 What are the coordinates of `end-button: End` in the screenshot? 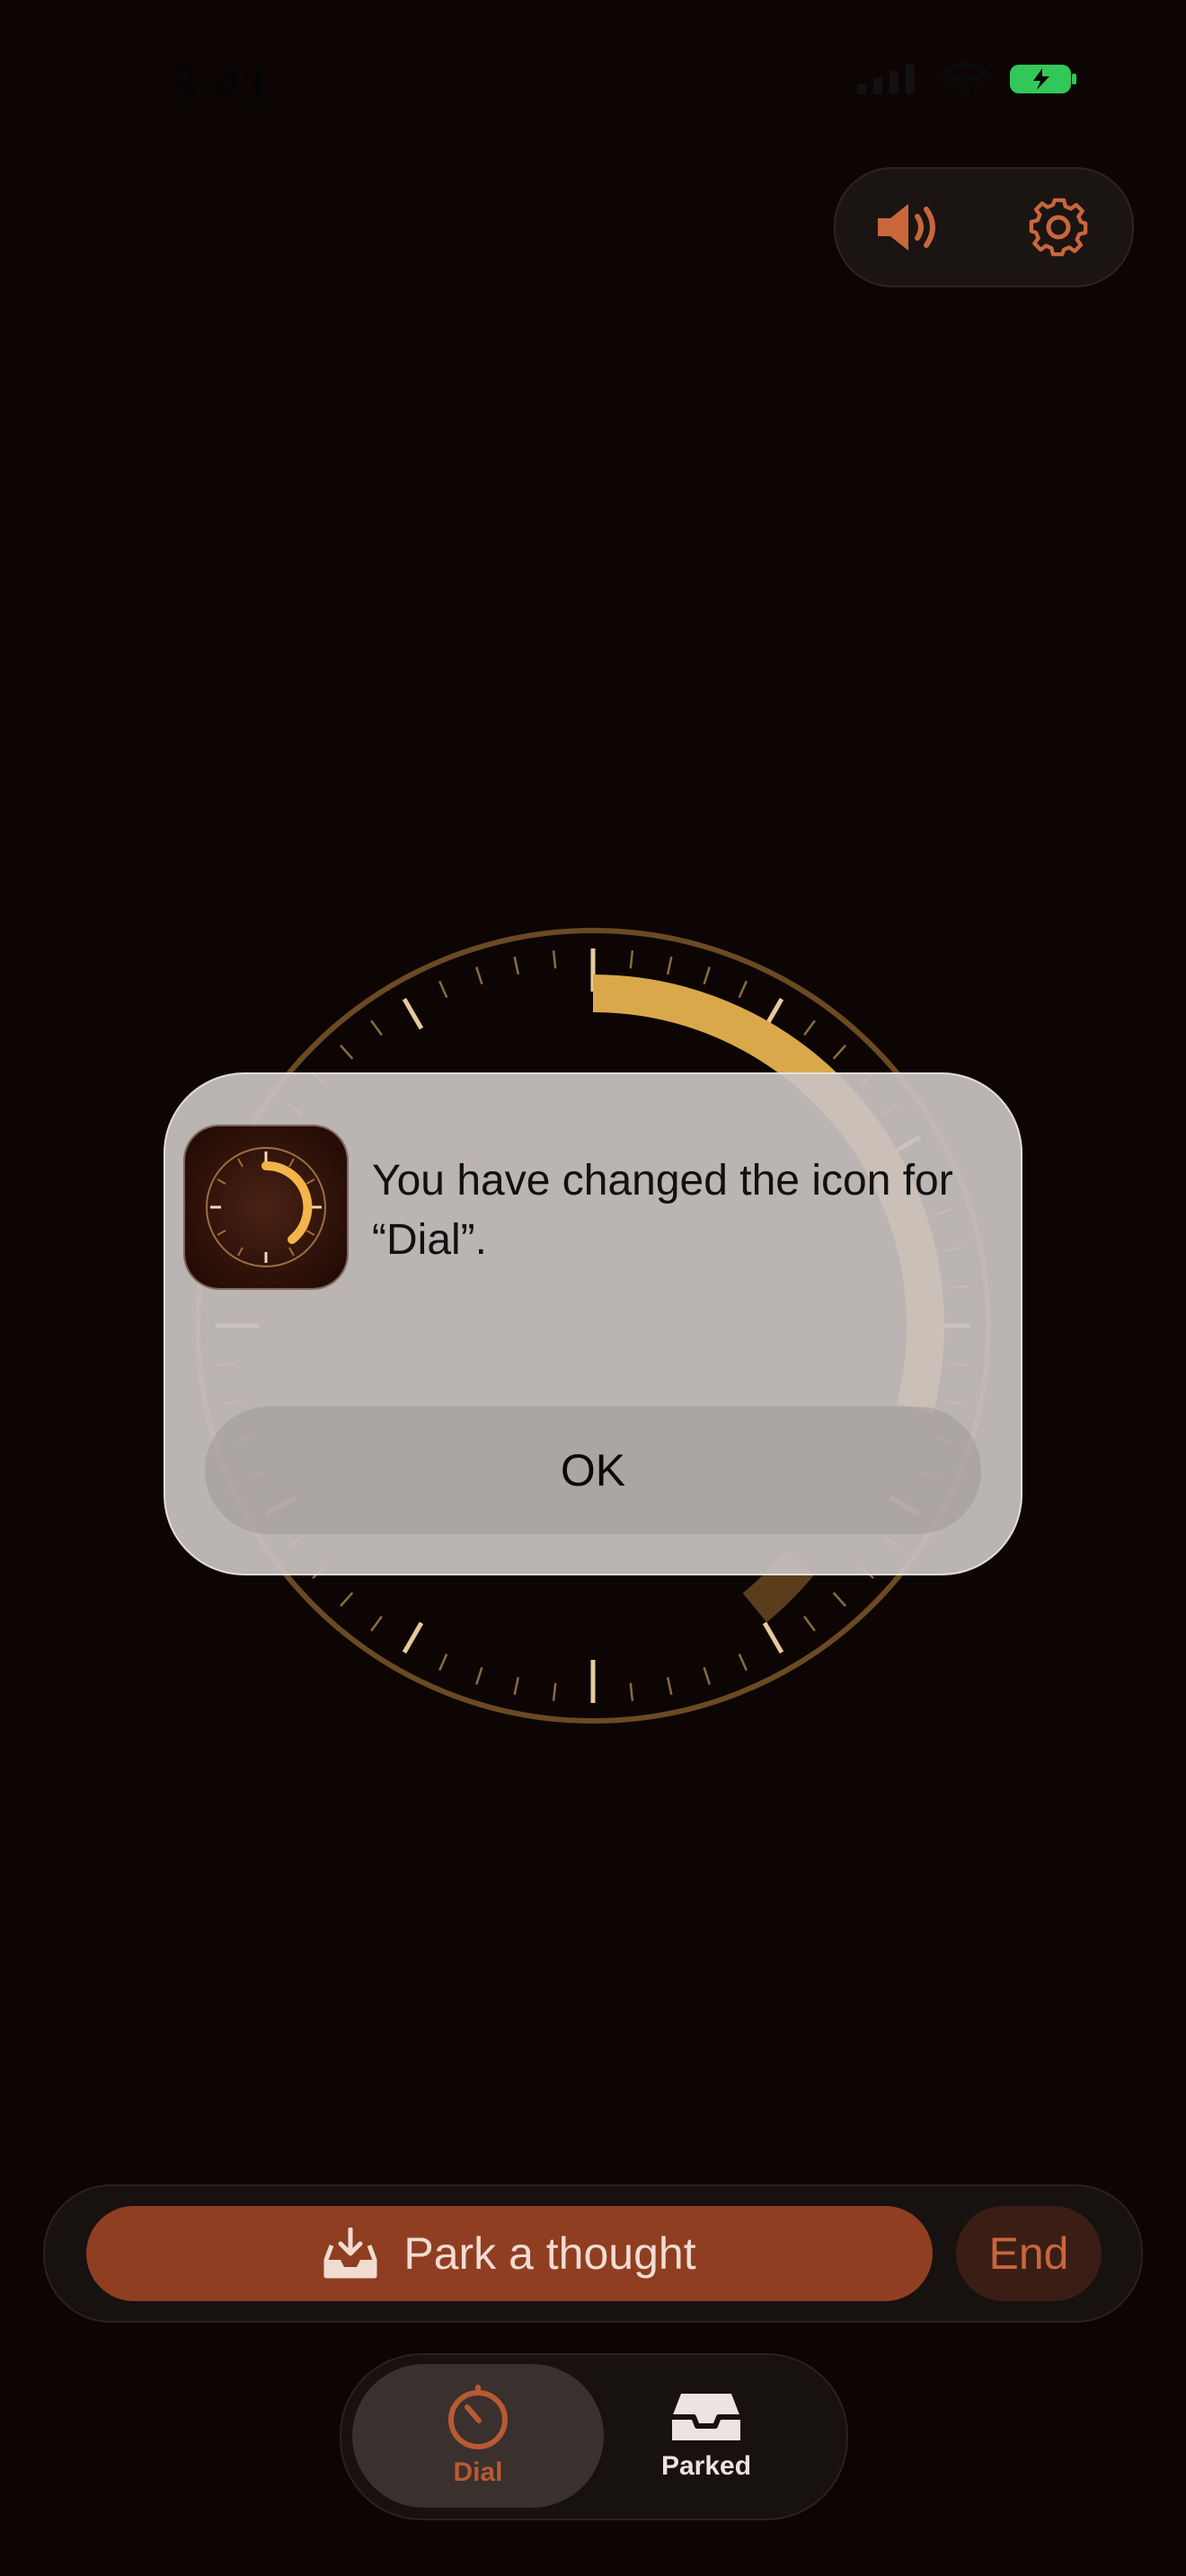 It's located at (1029, 2253).